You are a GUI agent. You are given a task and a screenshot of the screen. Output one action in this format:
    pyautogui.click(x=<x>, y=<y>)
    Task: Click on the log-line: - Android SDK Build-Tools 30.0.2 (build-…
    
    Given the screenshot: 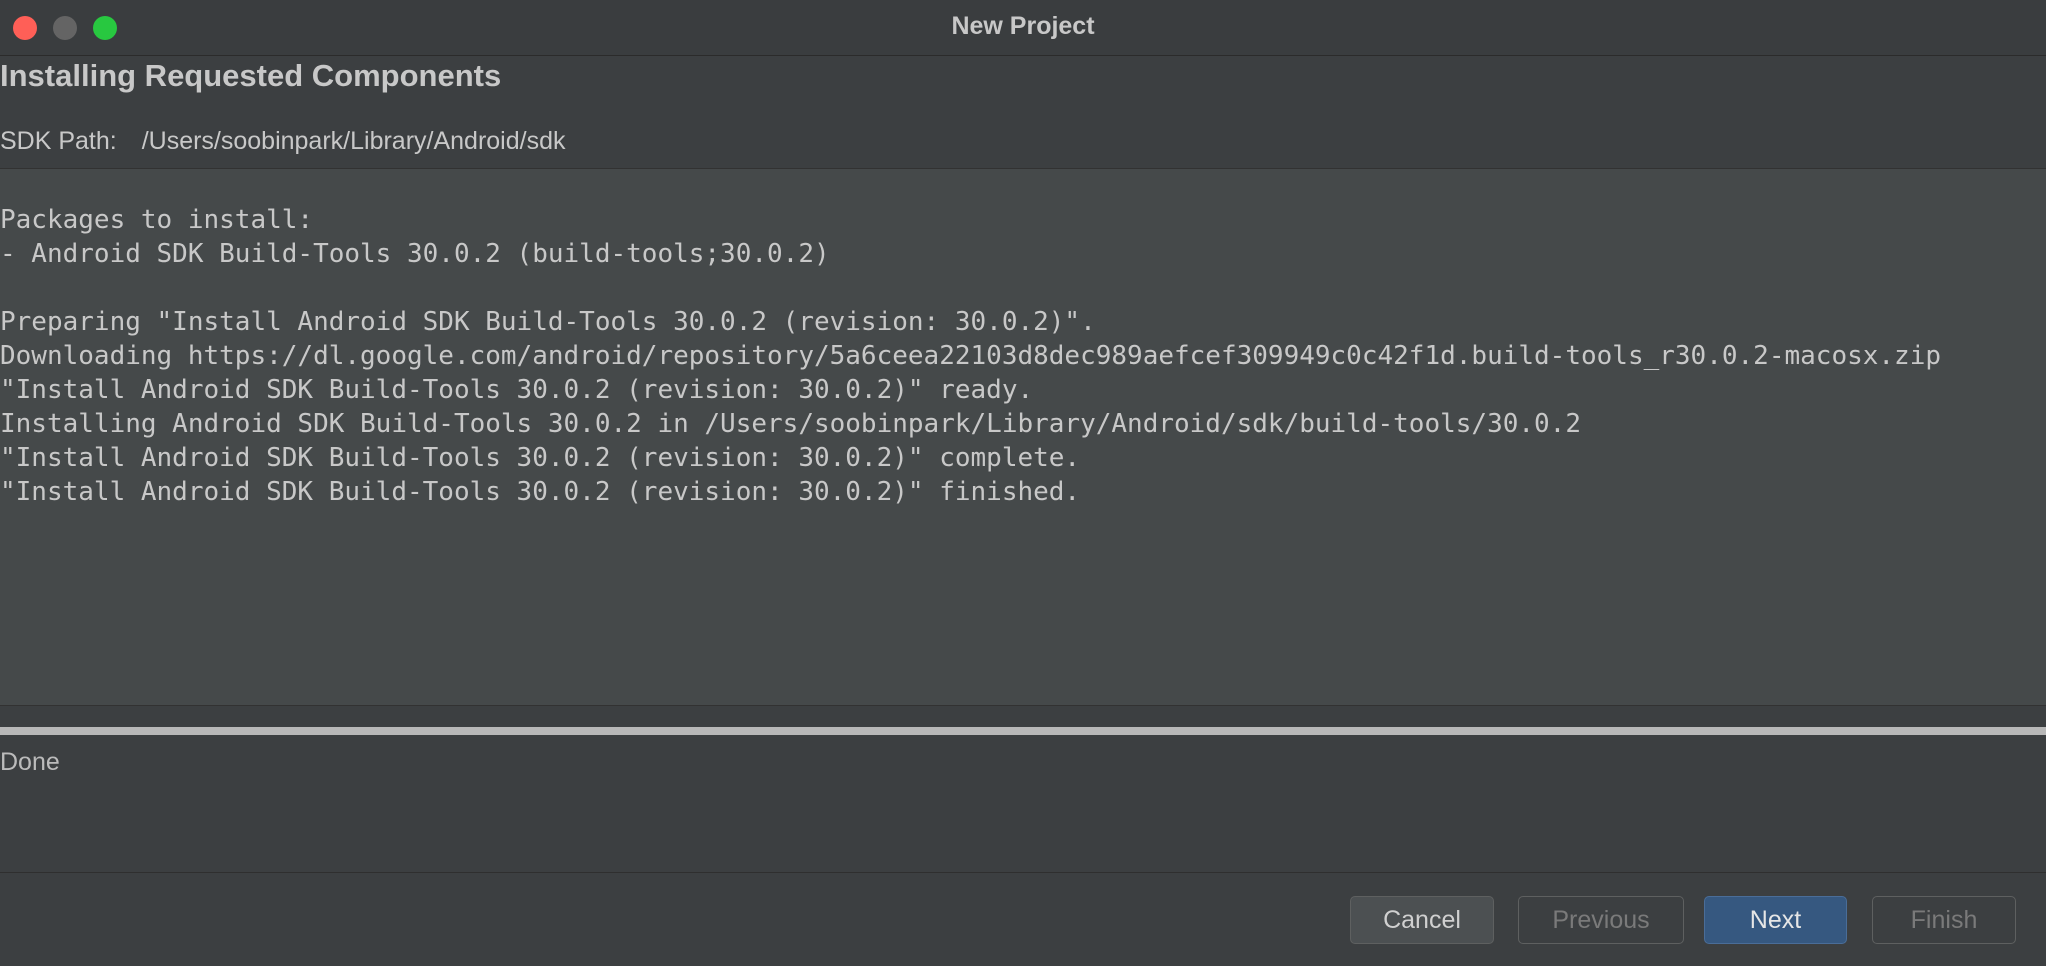 What is the action you would take?
    pyautogui.click(x=415, y=254)
    